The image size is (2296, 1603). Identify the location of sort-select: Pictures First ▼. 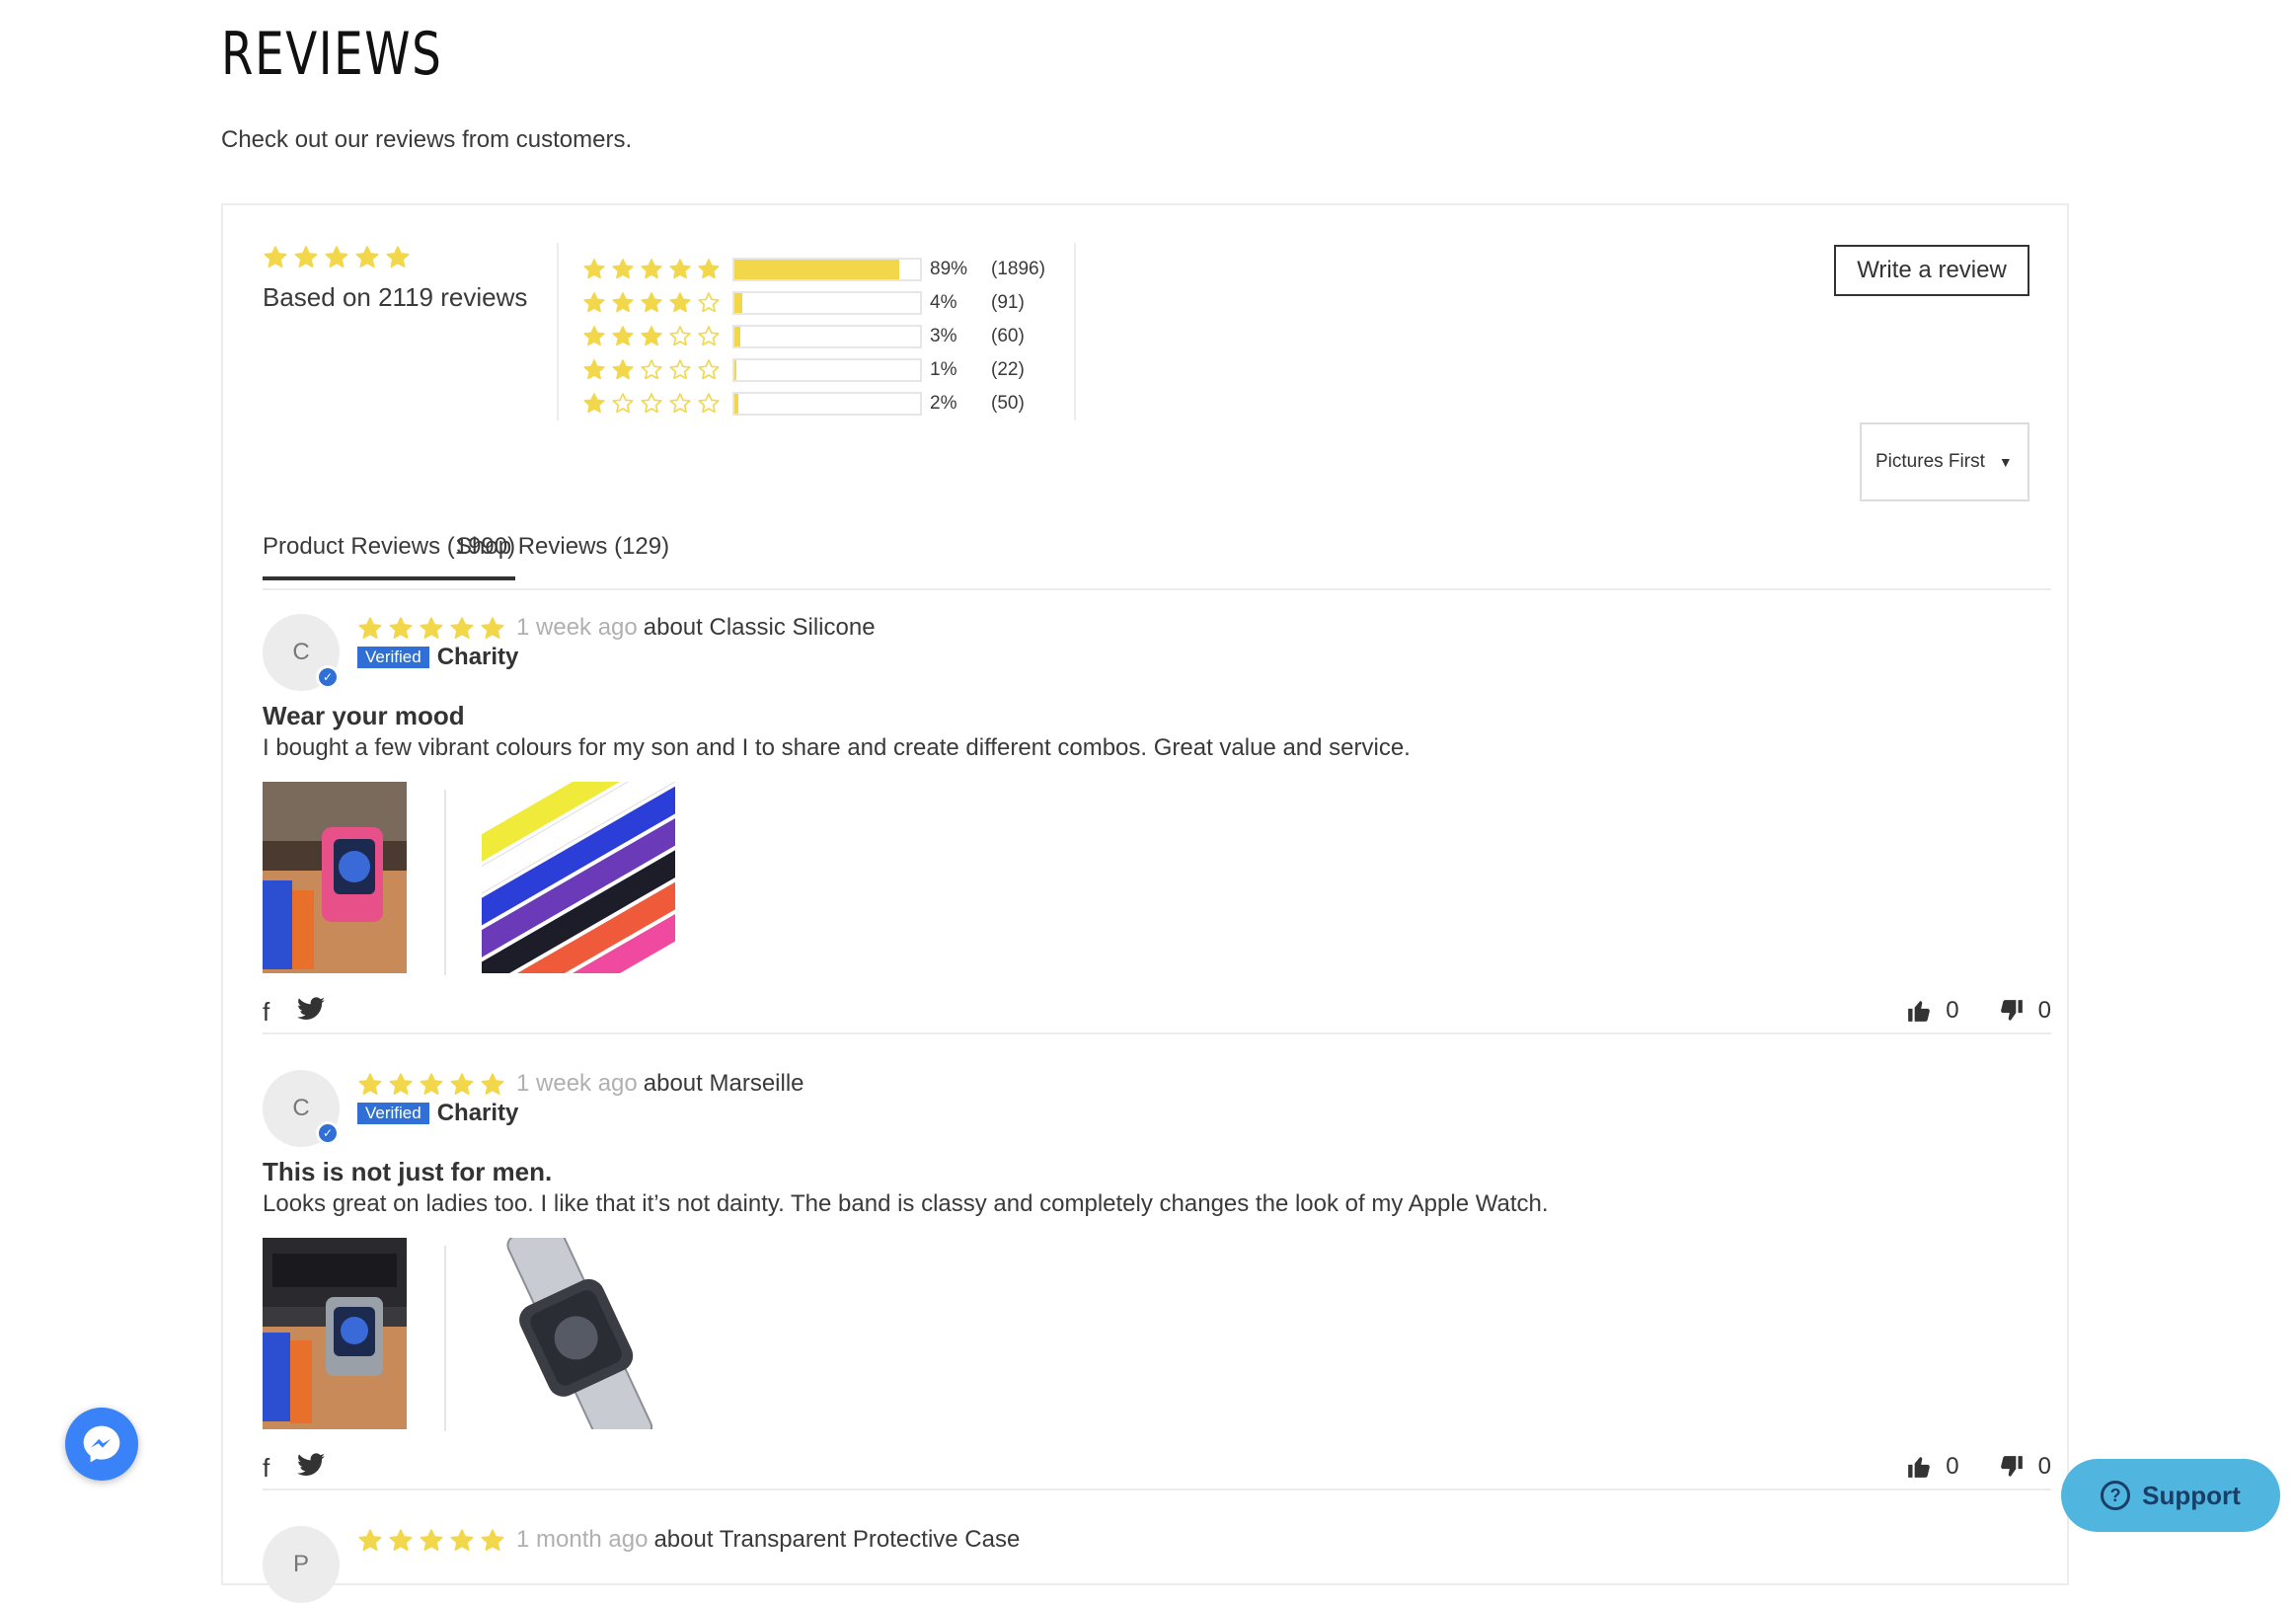
(1944, 461).